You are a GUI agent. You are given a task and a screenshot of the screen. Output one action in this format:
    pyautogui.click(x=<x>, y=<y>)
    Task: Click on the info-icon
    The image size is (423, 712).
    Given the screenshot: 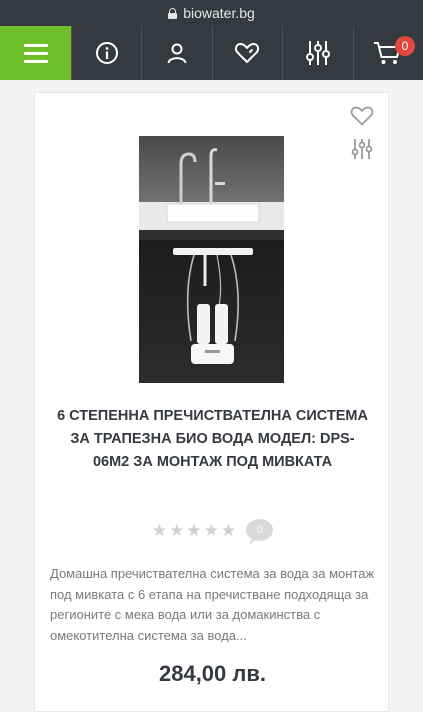 What is the action you would take?
    pyautogui.click(x=106, y=53)
    